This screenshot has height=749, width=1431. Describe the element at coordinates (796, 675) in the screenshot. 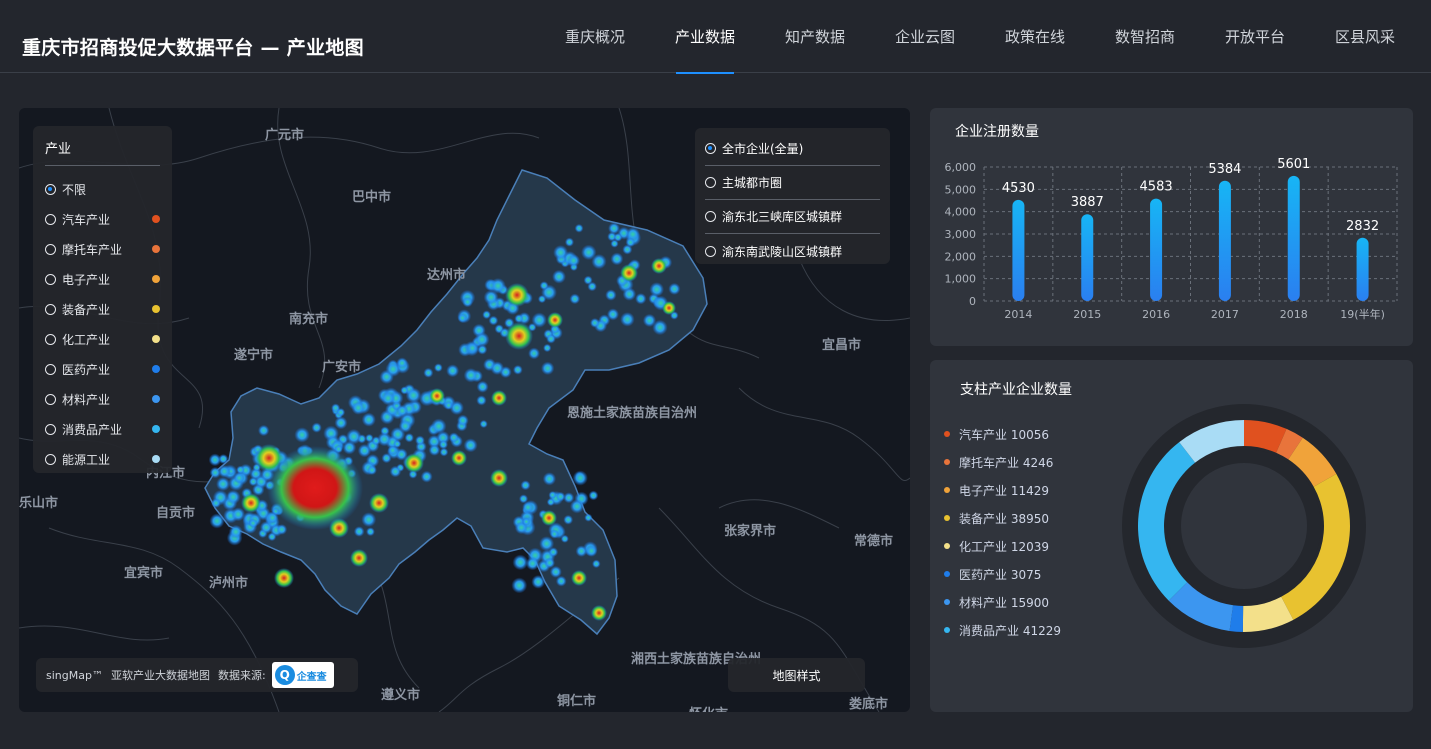

I see `map-style-button: 地图样式` at that location.